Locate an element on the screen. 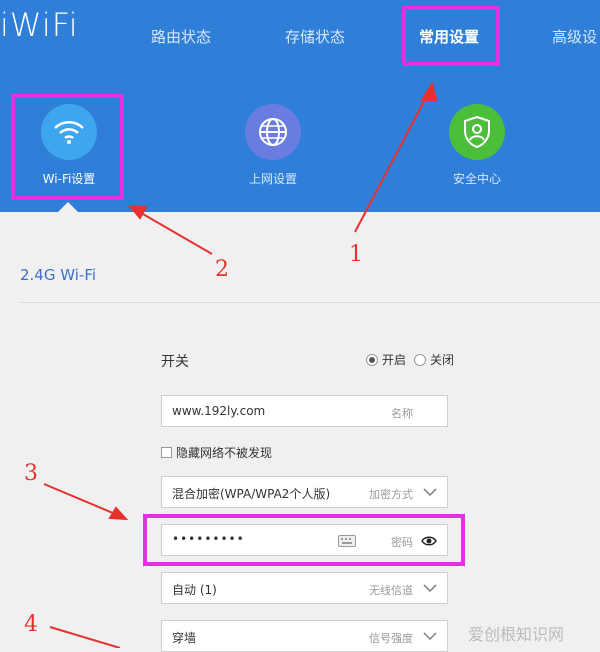 The height and width of the screenshot is (652, 600). watermark: 爱创根知识网 is located at coordinates (516, 634).